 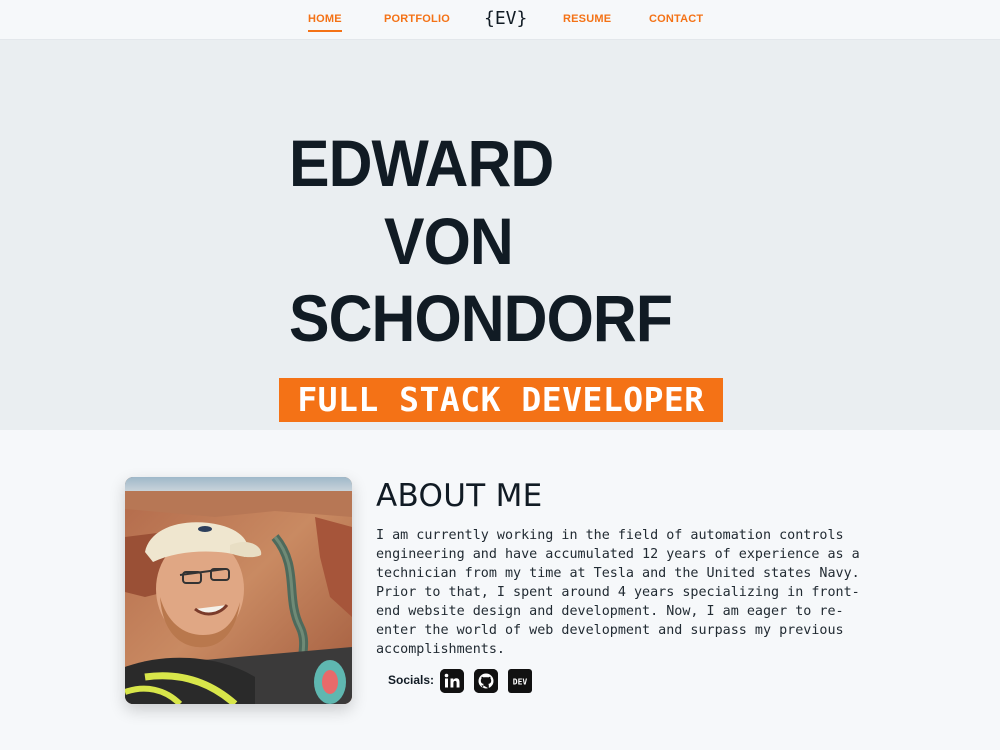 I want to click on nav-portfolio-link: PORTFOLIO, so click(x=417, y=19).